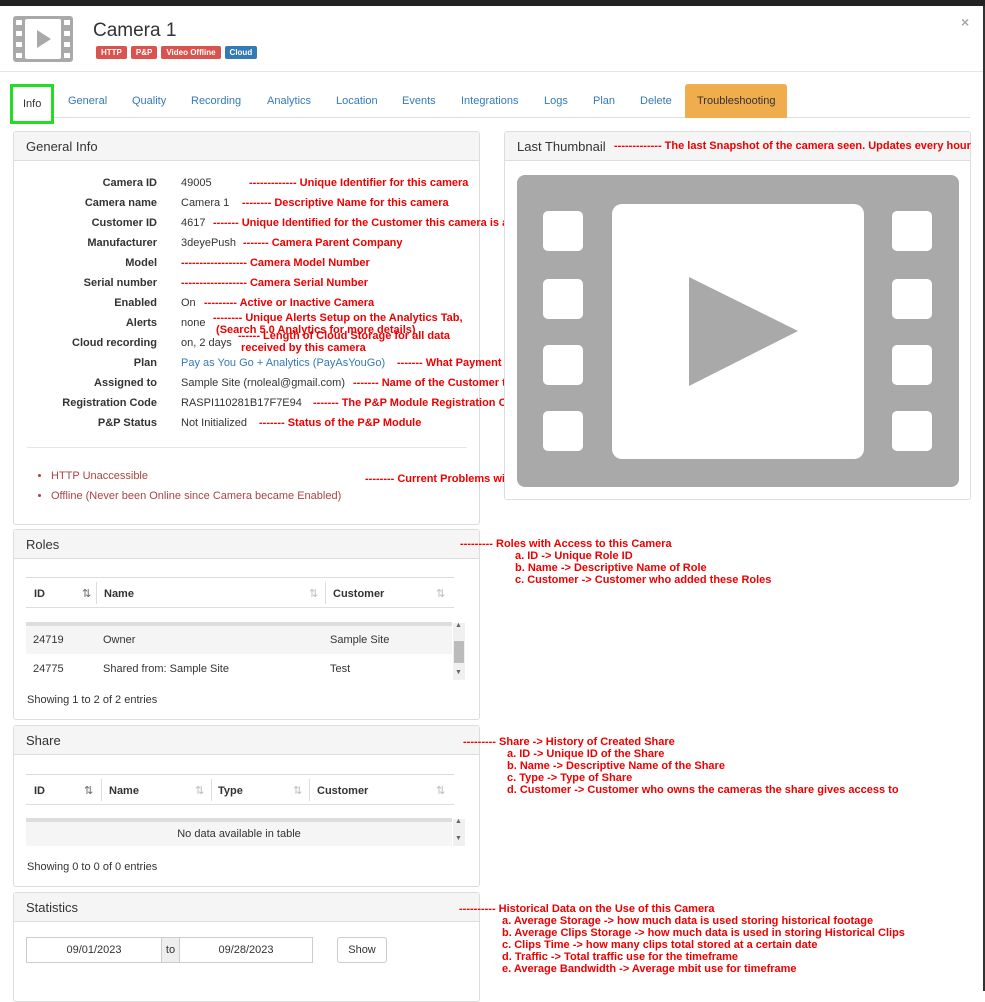 The image size is (985, 1002). Describe the element at coordinates (144, 52) in the screenshot. I see `badge-pp: P&P` at that location.